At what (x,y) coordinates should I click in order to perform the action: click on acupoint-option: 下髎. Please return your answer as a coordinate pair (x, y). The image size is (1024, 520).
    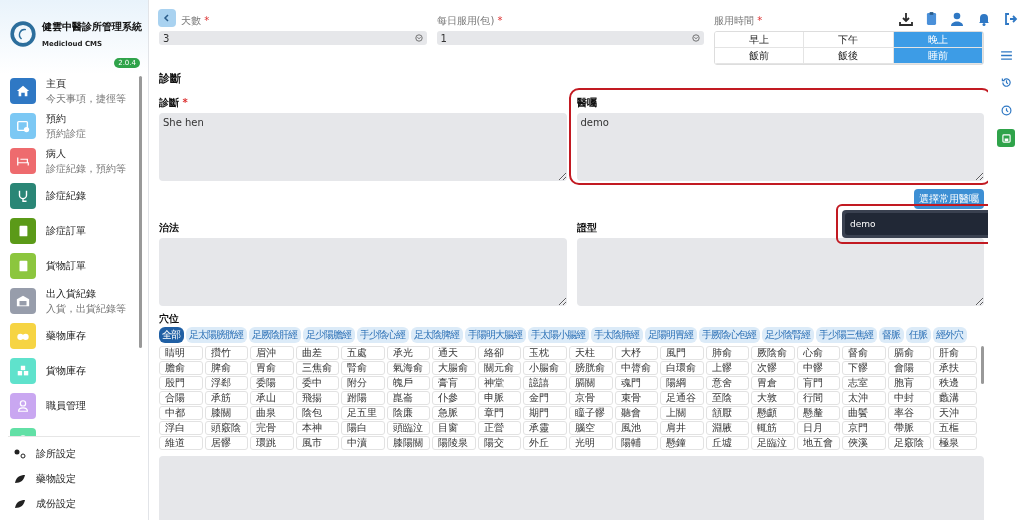
    Looking at the image, I should click on (864, 368).